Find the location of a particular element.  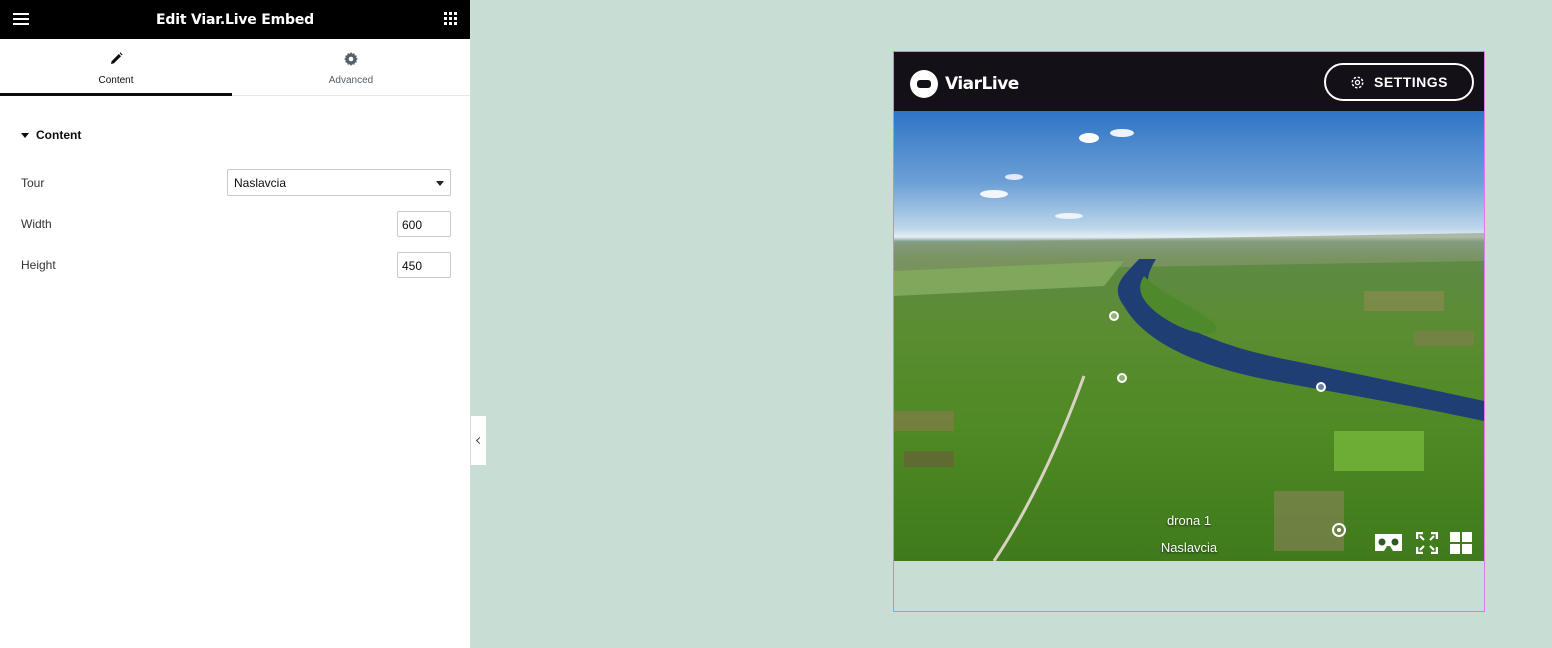

collapse-panel-button is located at coordinates (478, 440).